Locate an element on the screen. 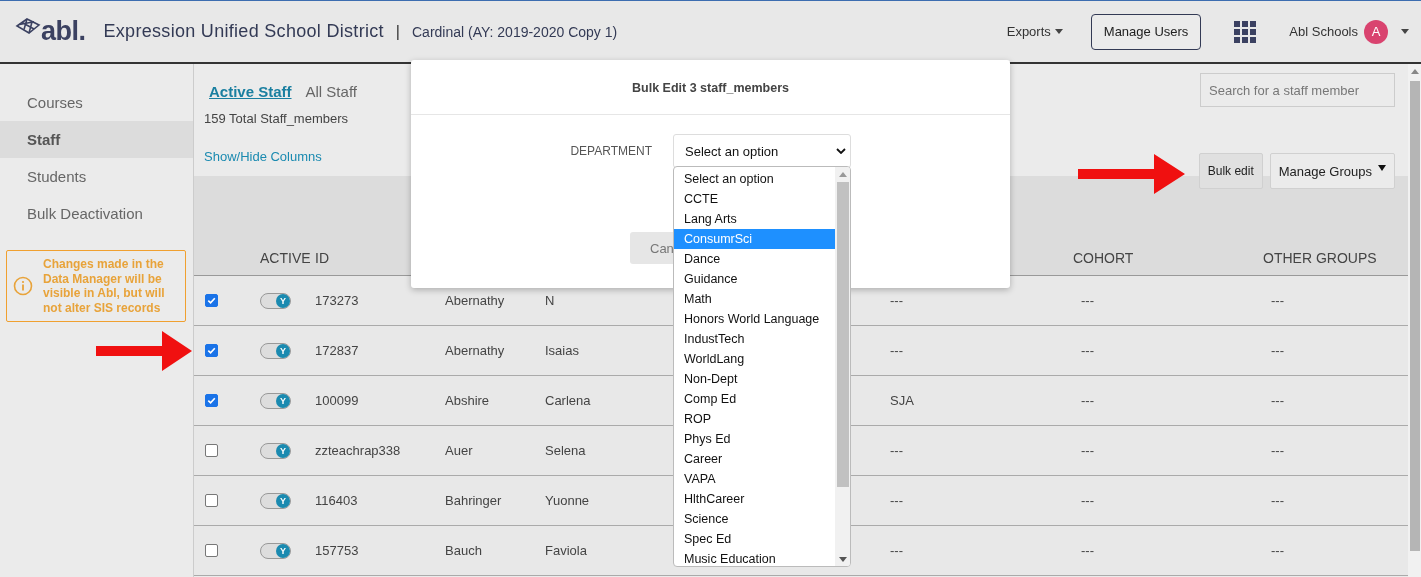  table-cell: 100099 is located at coordinates (337, 400).